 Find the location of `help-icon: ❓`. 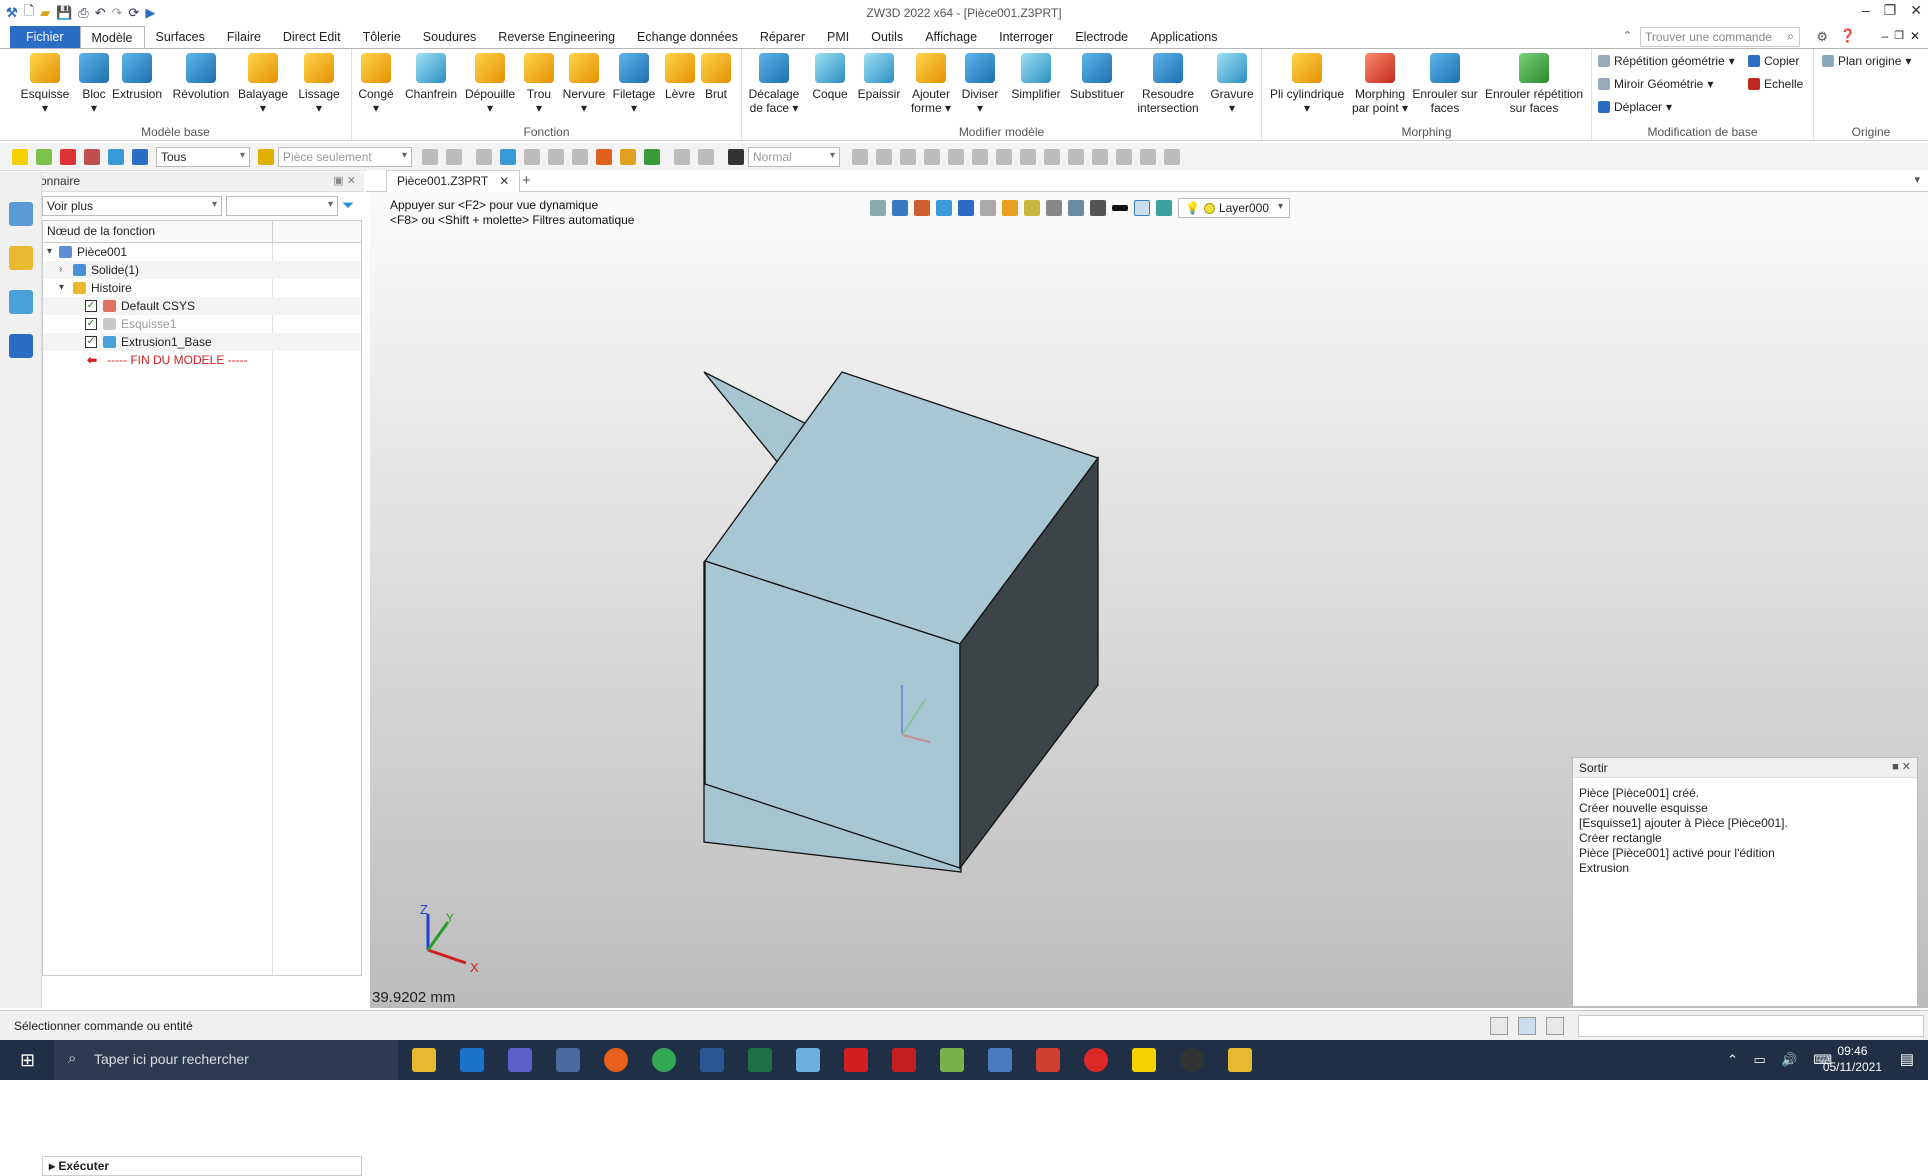

help-icon: ❓ is located at coordinates (1848, 36).